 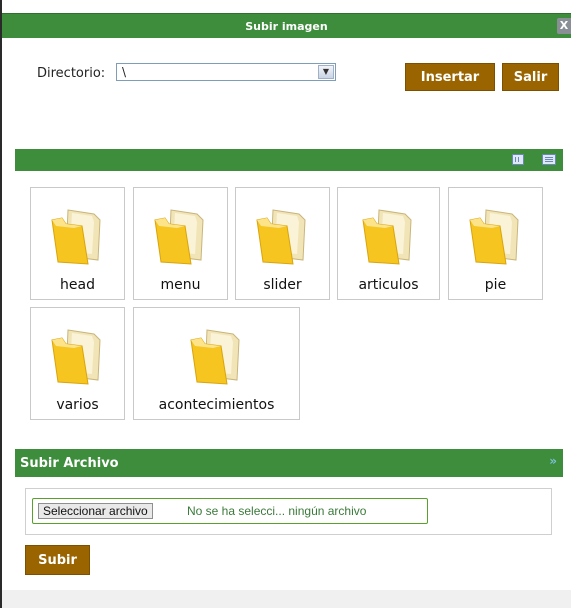 I want to click on choose-file-button: Seleccionar archivo, so click(x=95, y=511).